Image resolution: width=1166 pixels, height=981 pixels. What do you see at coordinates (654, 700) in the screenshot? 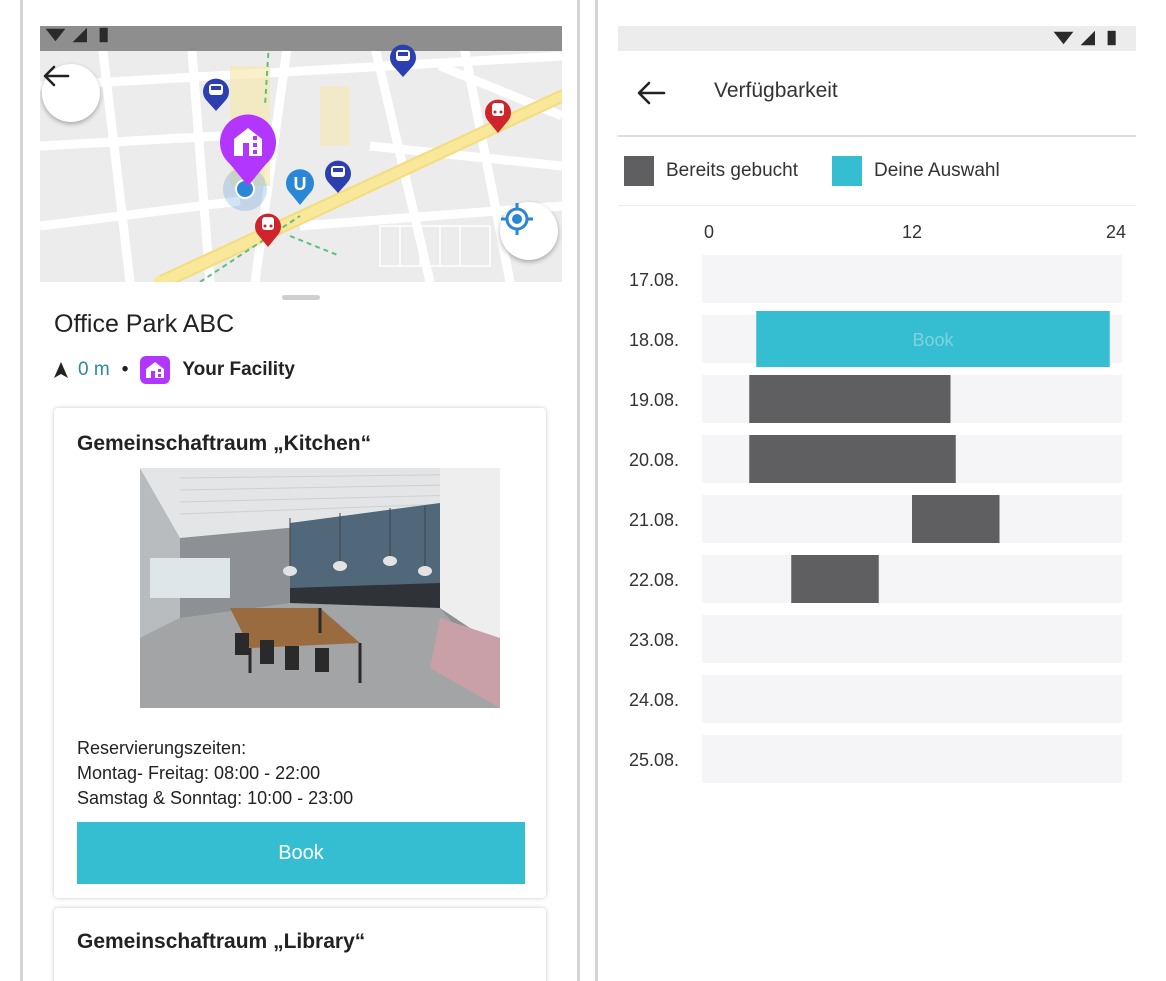
I see `day-label: 24.08.` at bounding box center [654, 700].